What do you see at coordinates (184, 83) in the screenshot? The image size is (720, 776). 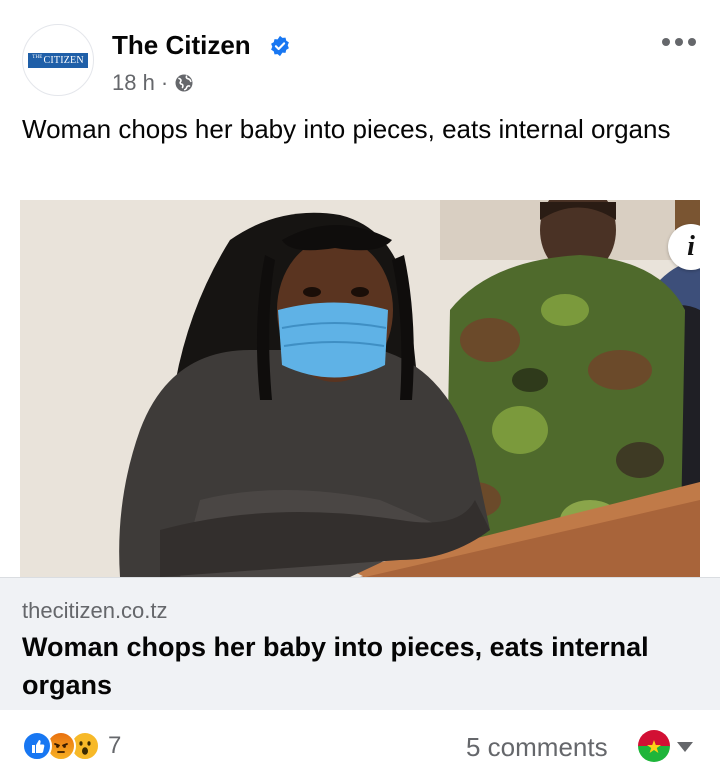 I see `globe-icon` at bounding box center [184, 83].